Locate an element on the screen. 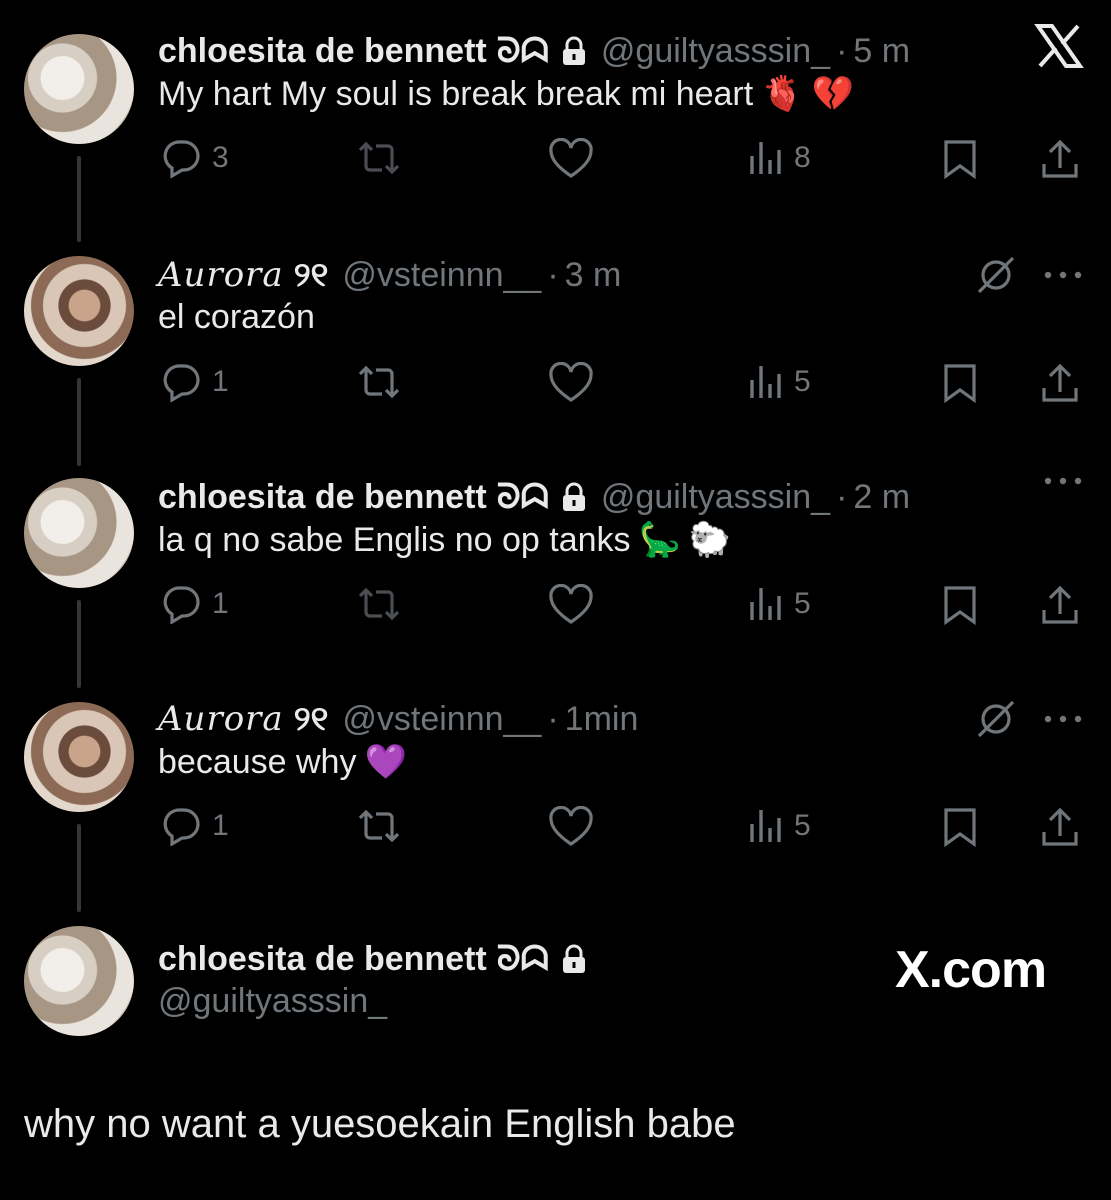  timestamp: 1min is located at coordinates (602, 719).